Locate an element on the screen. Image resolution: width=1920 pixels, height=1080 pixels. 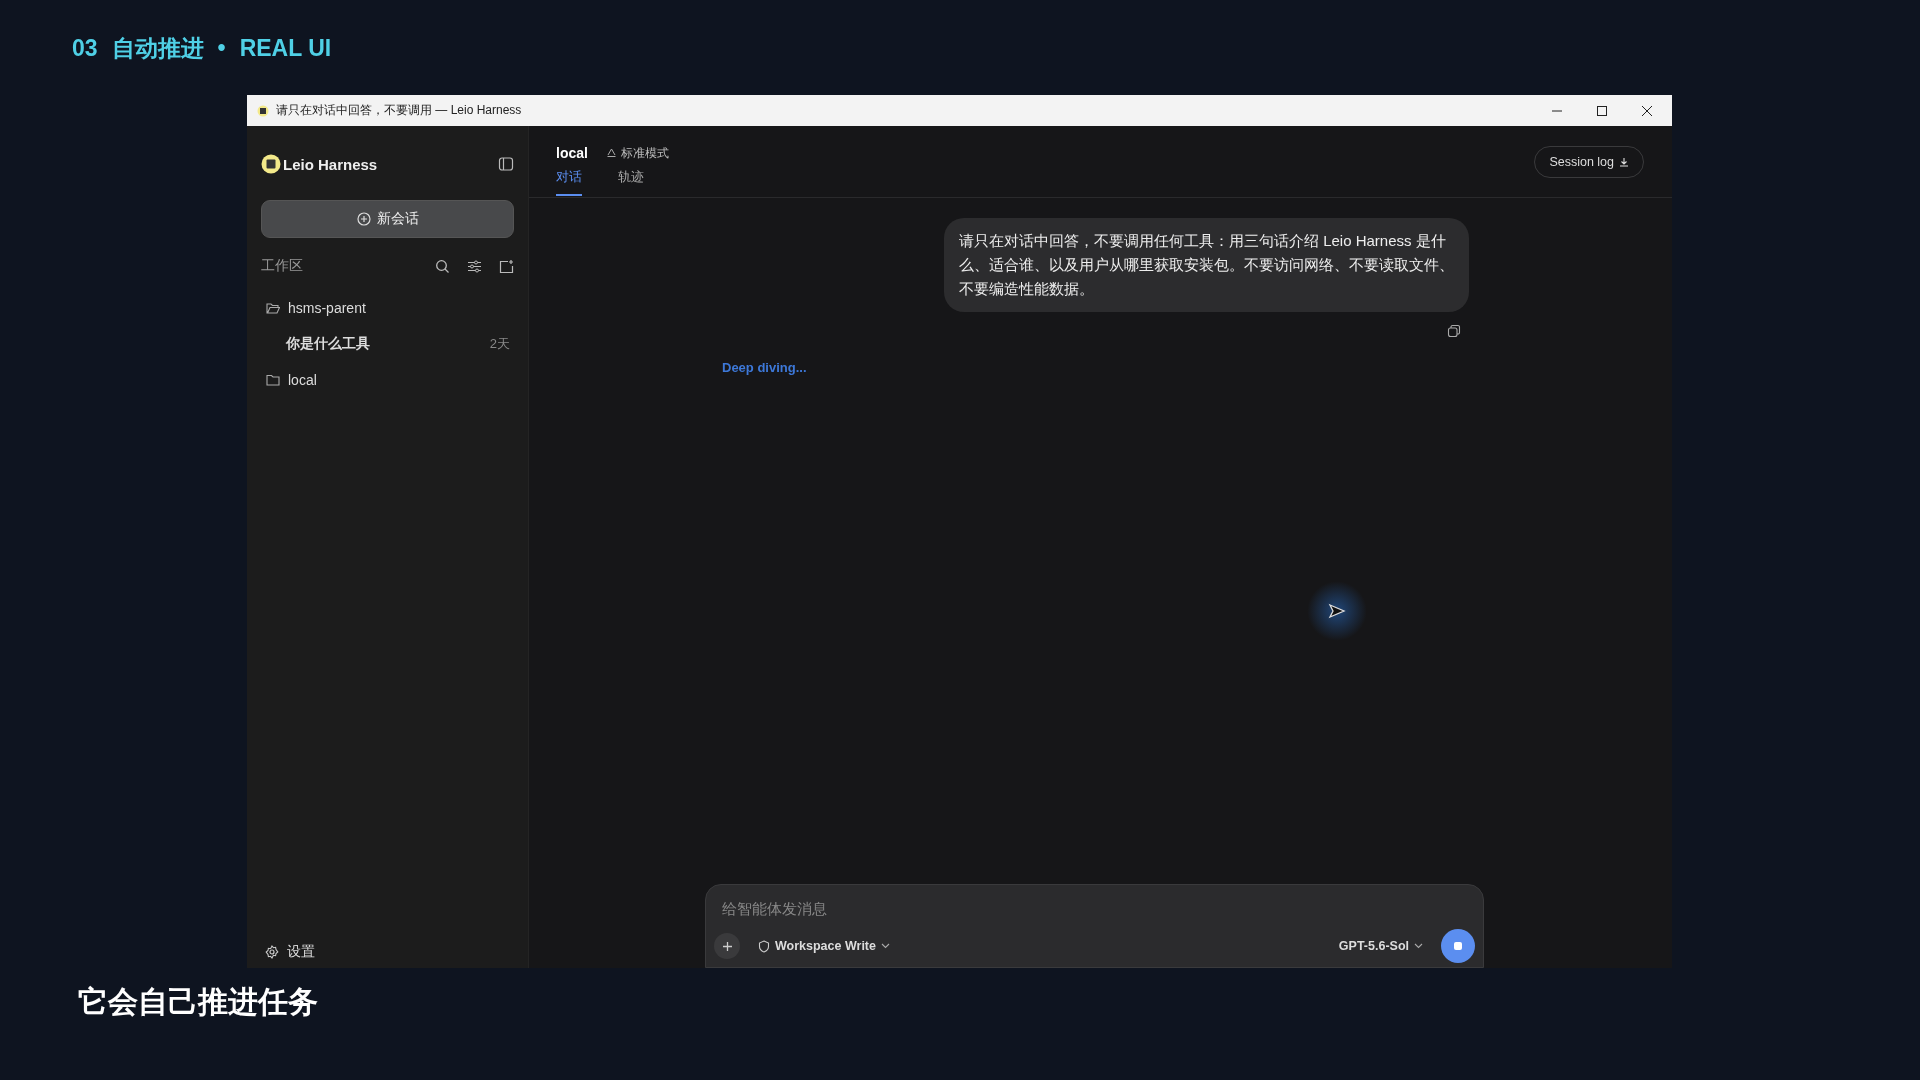
slide-caption: 它会自己推进任务 is located at coordinates (198, 1002).